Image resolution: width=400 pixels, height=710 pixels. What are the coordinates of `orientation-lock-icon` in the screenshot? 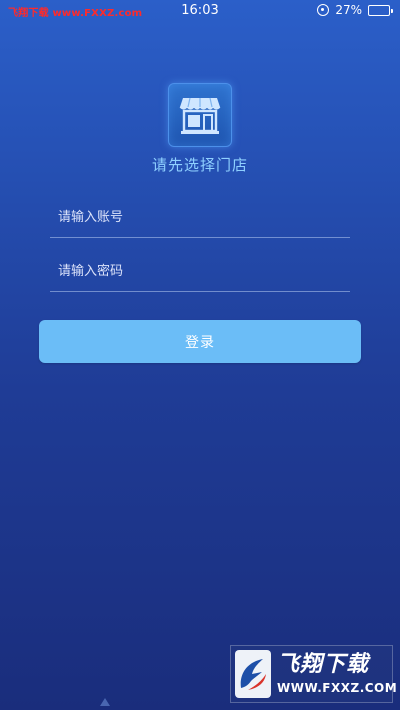 It's located at (323, 10).